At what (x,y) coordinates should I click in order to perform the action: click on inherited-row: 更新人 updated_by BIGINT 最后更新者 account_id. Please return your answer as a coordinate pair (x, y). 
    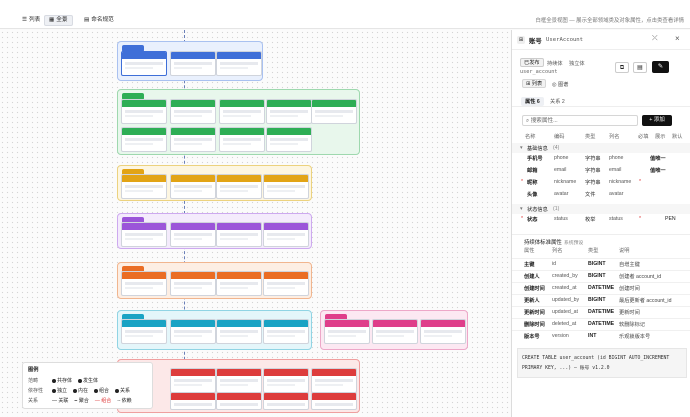
    Looking at the image, I should click on (601, 299).